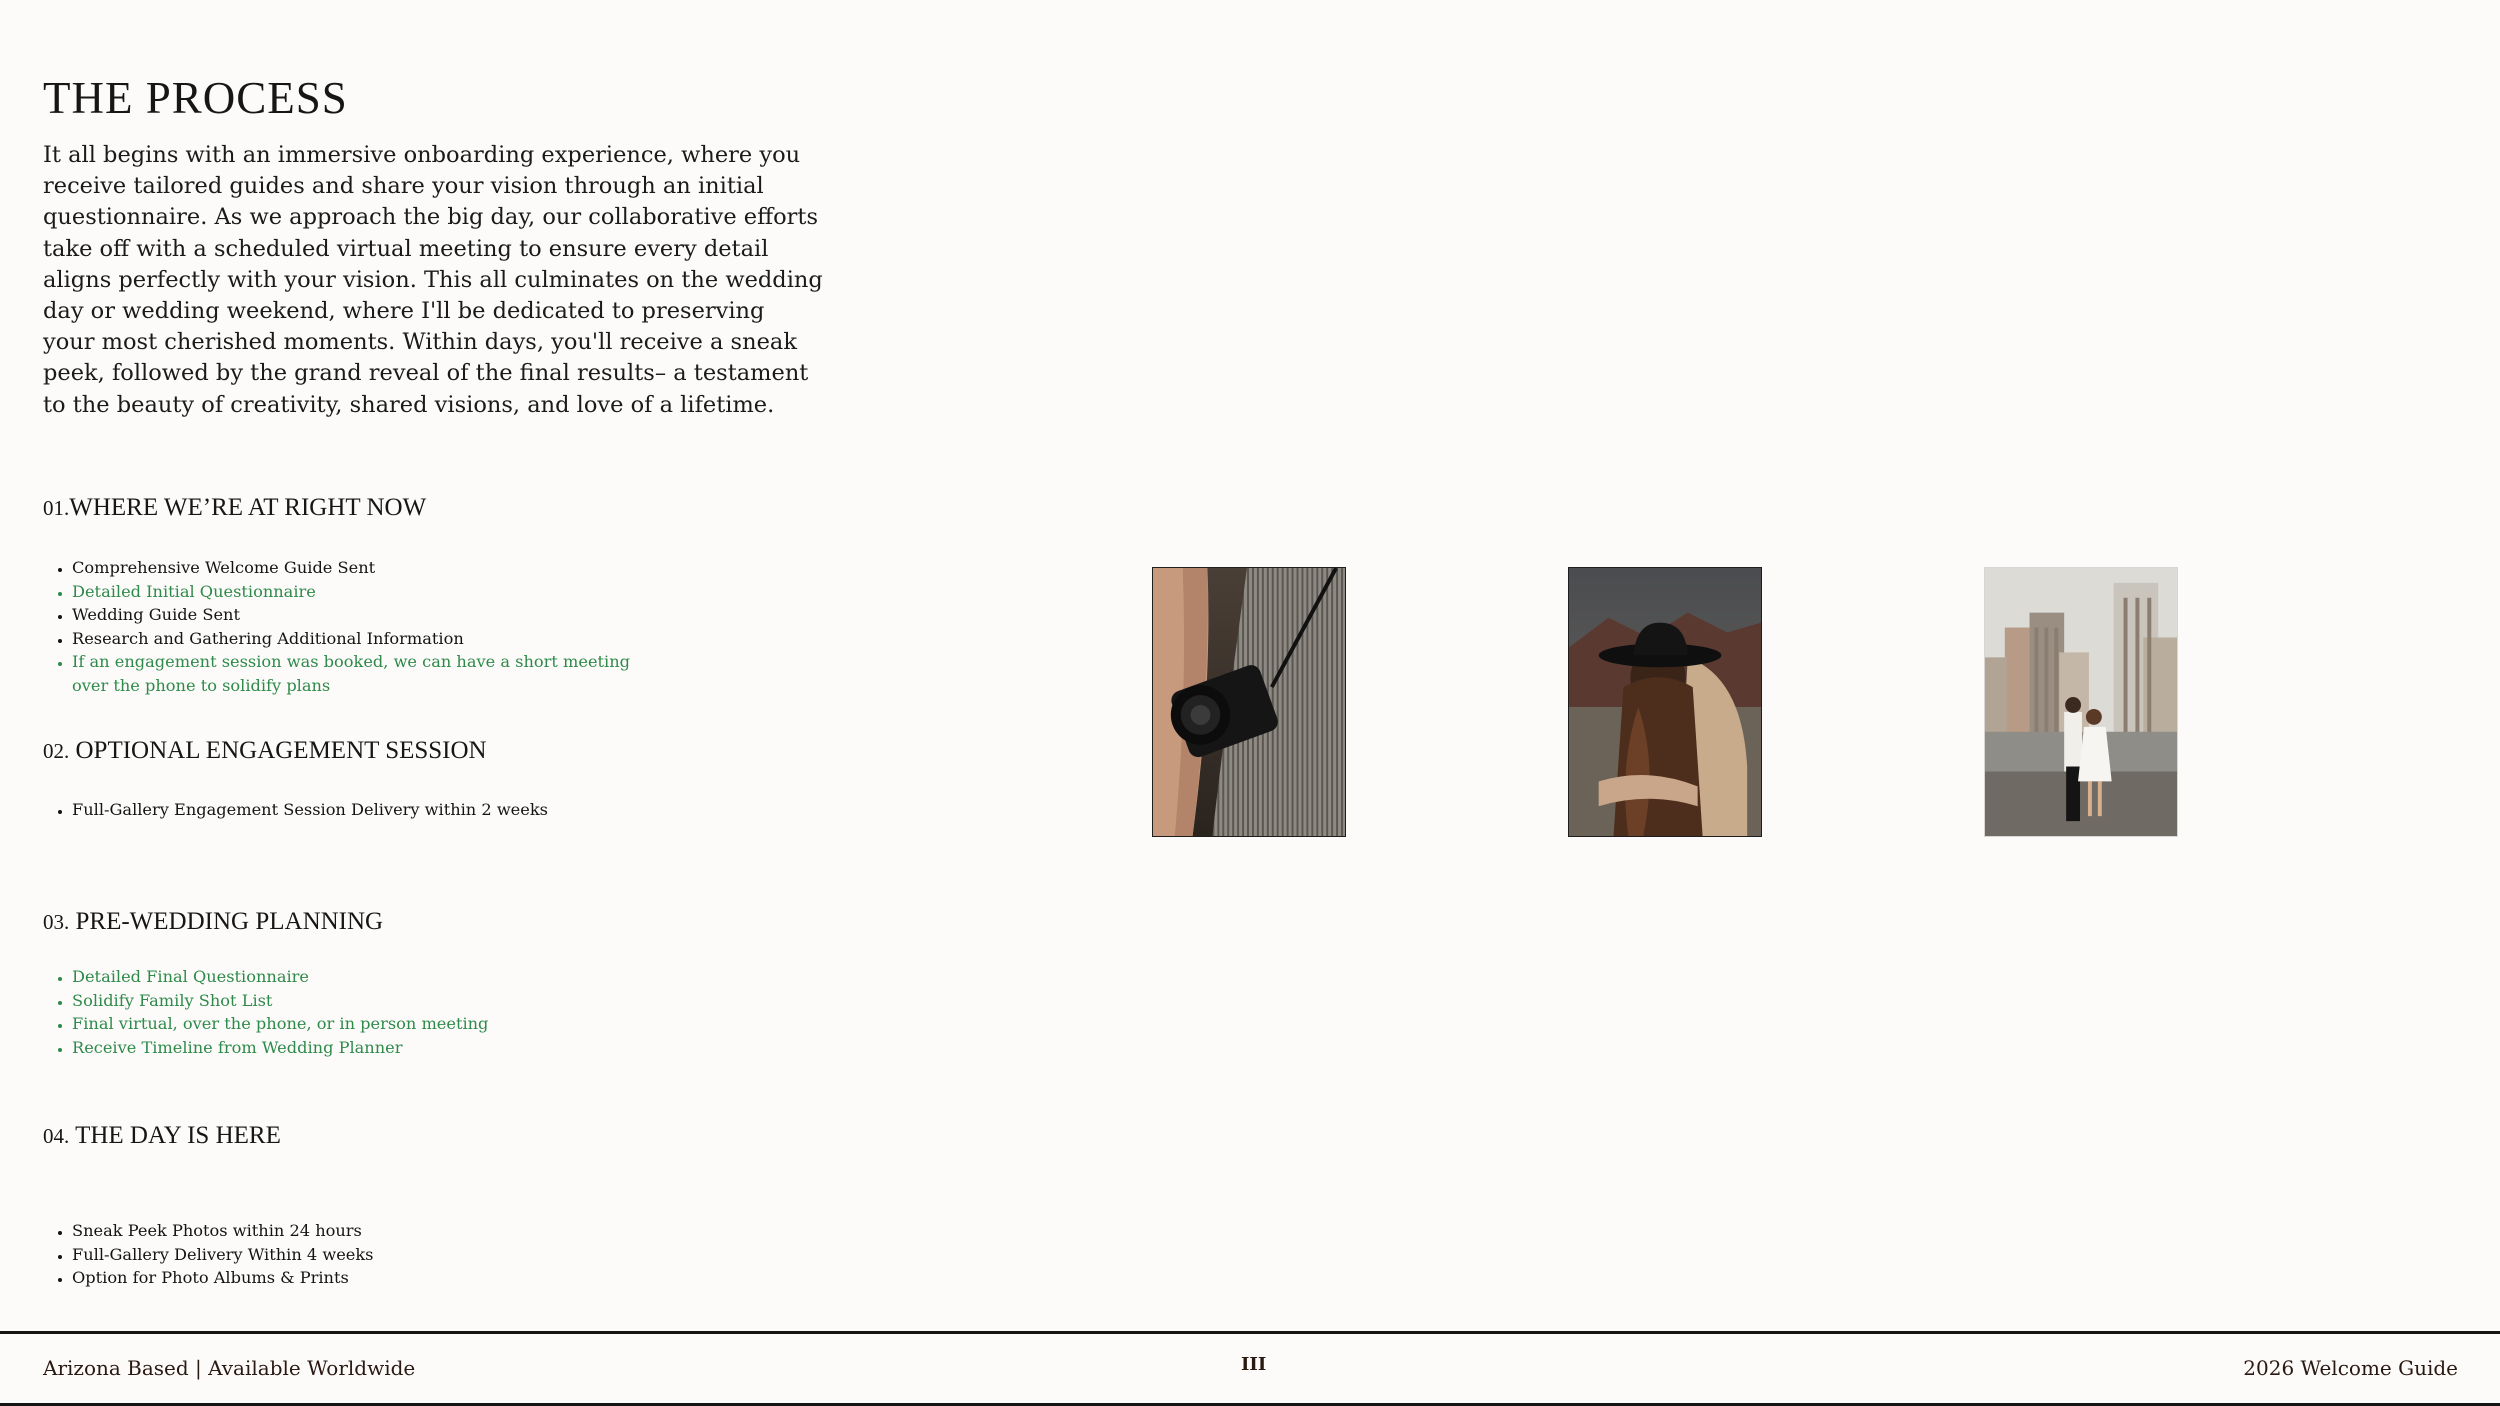 The image size is (2500, 1406). What do you see at coordinates (56, 922) in the screenshot?
I see `section-number: 03.` at bounding box center [56, 922].